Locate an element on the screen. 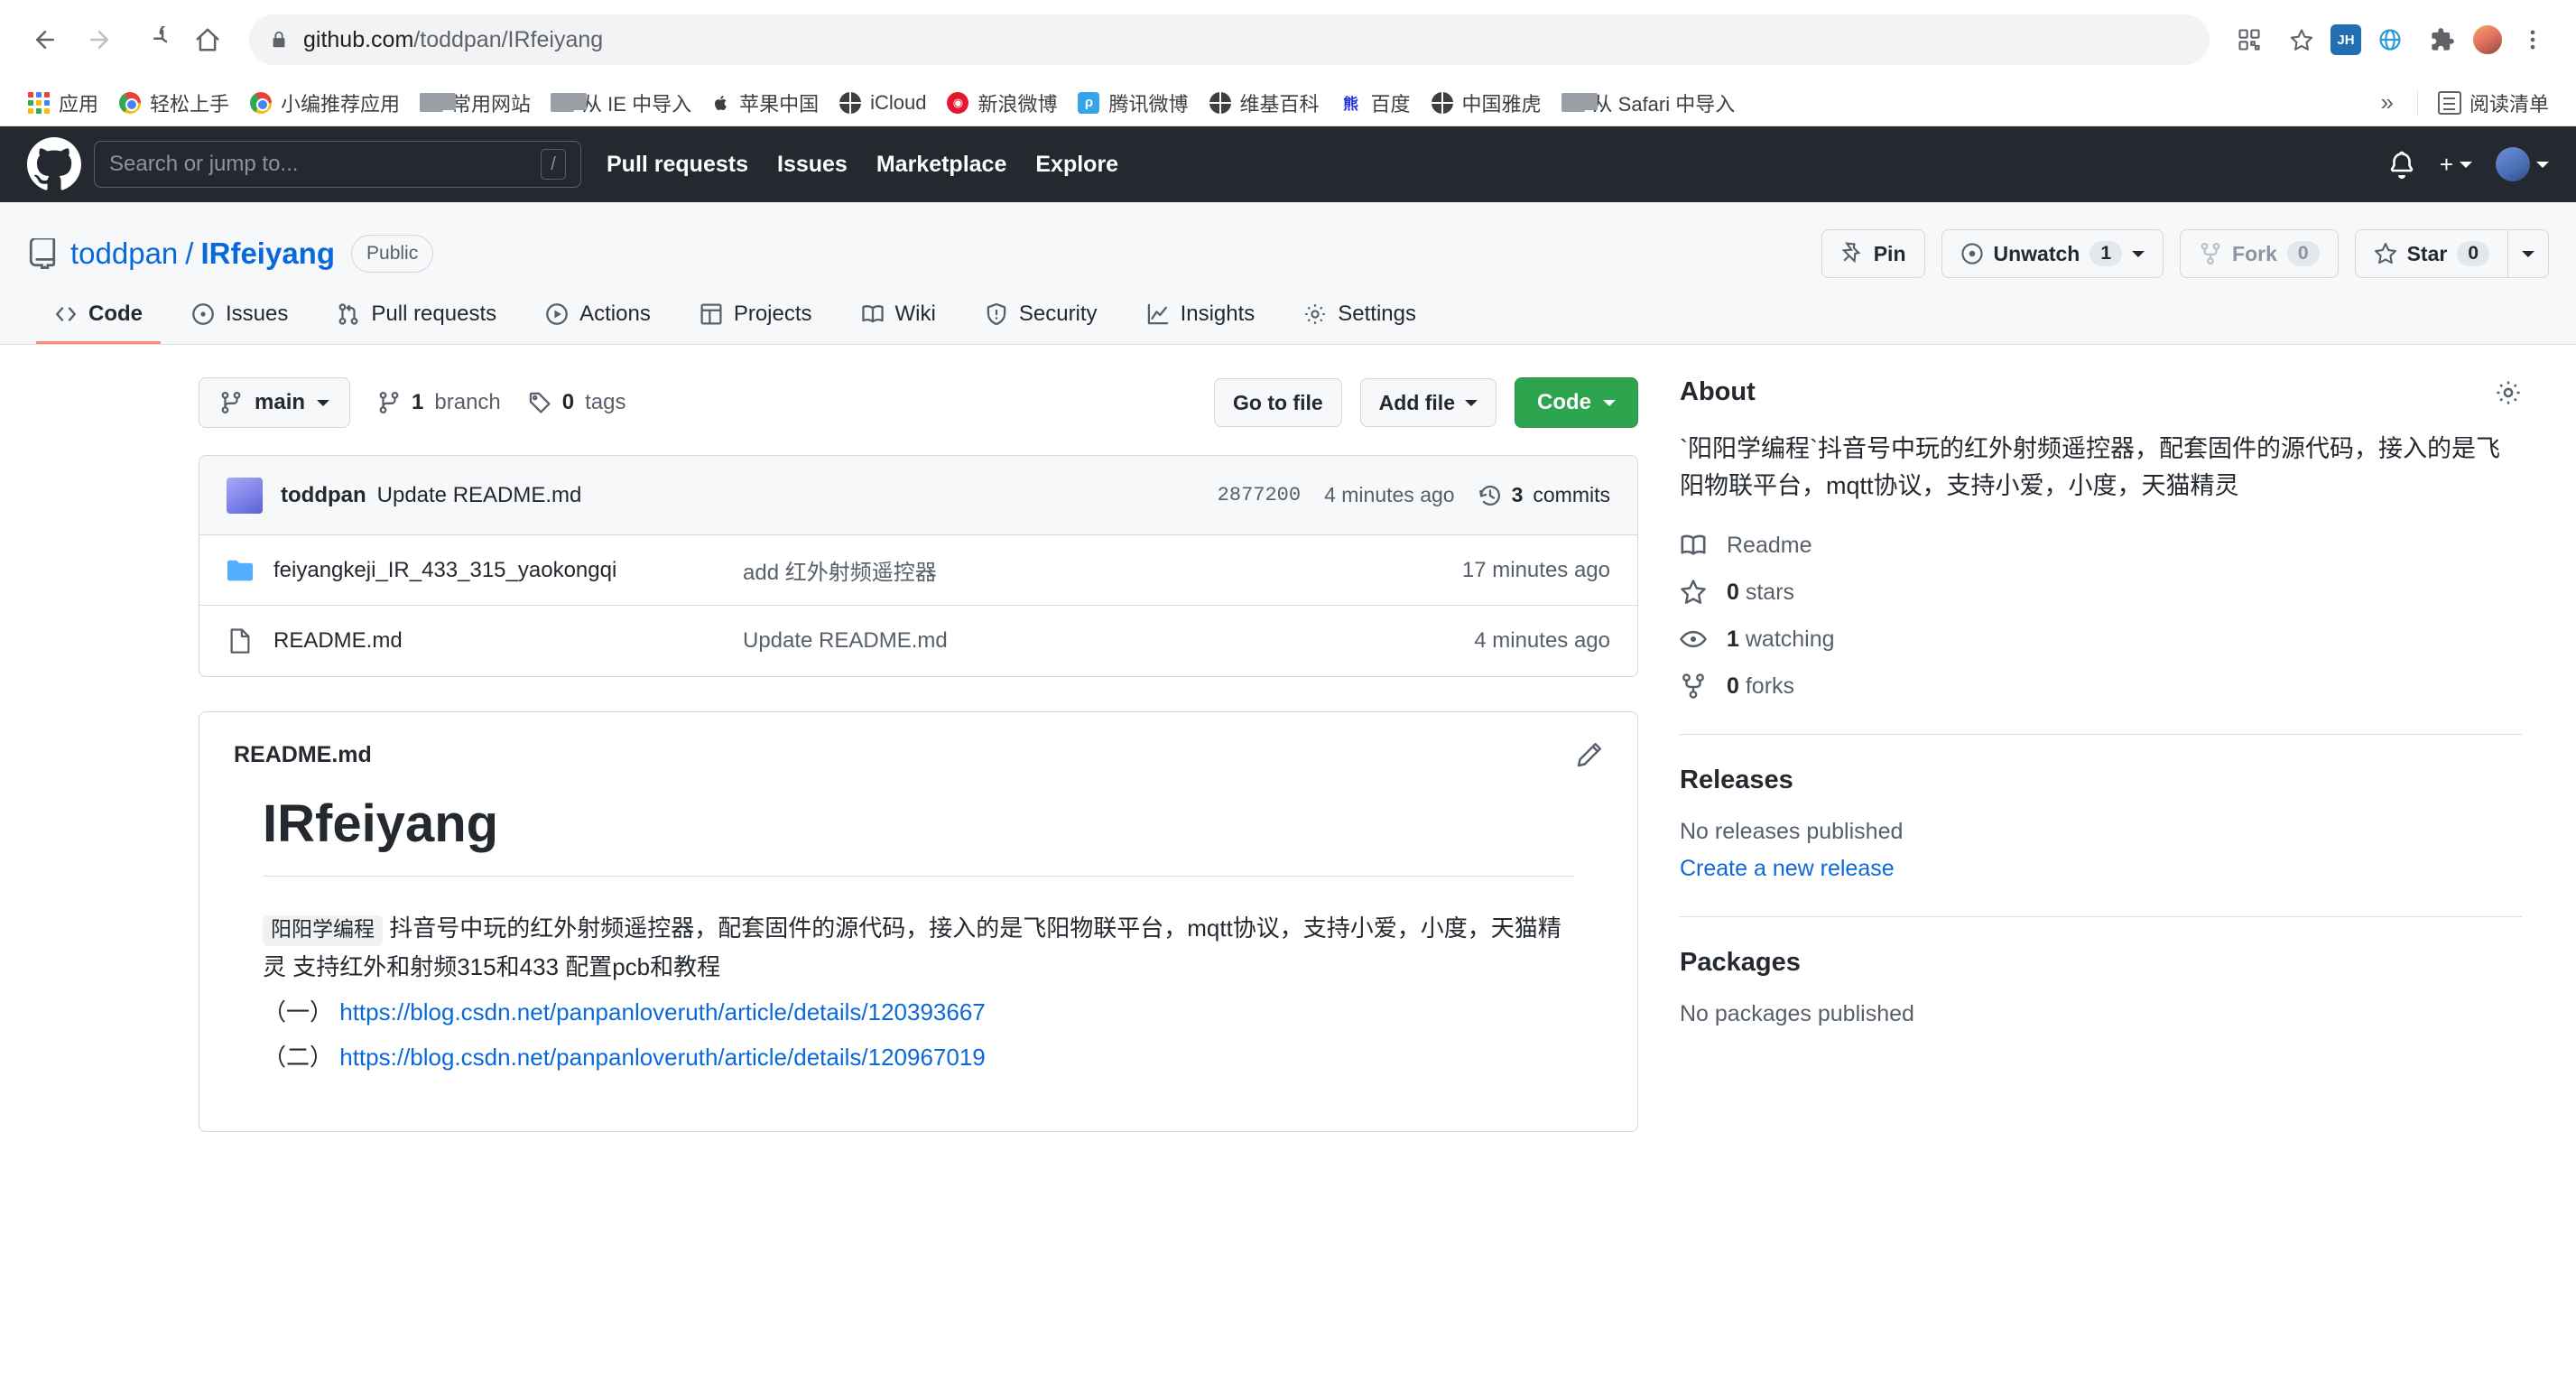  commit-author-avatar is located at coordinates (245, 495).